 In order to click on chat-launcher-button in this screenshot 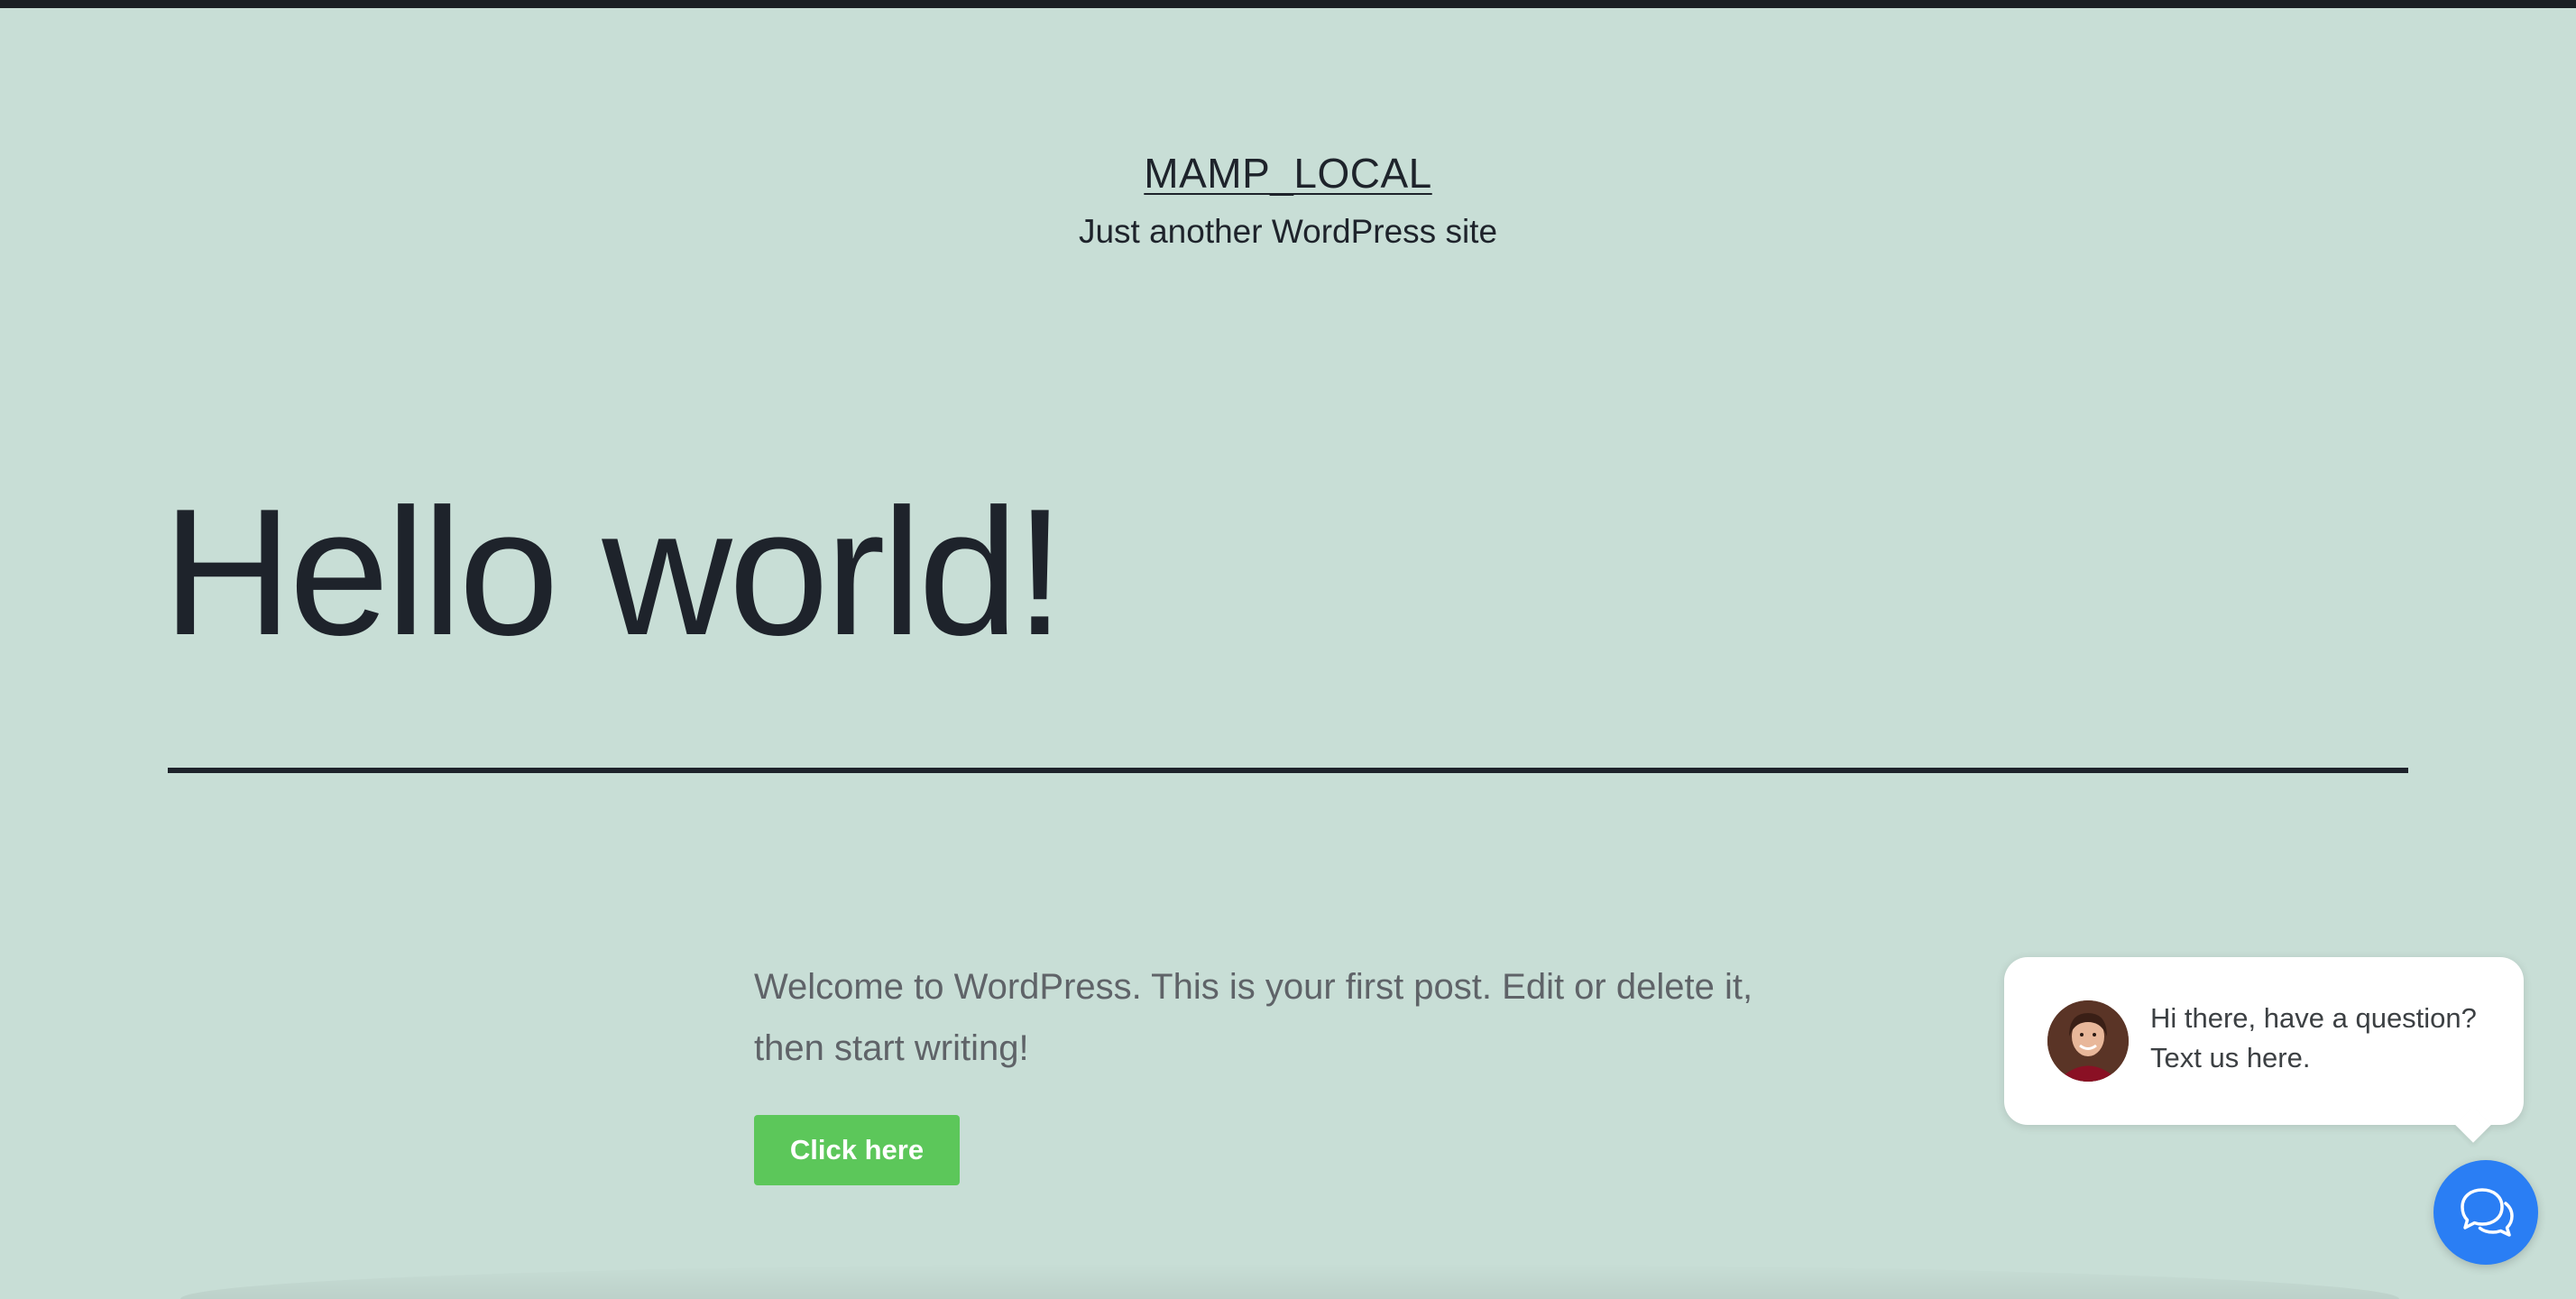, I will do `click(2485, 1212)`.